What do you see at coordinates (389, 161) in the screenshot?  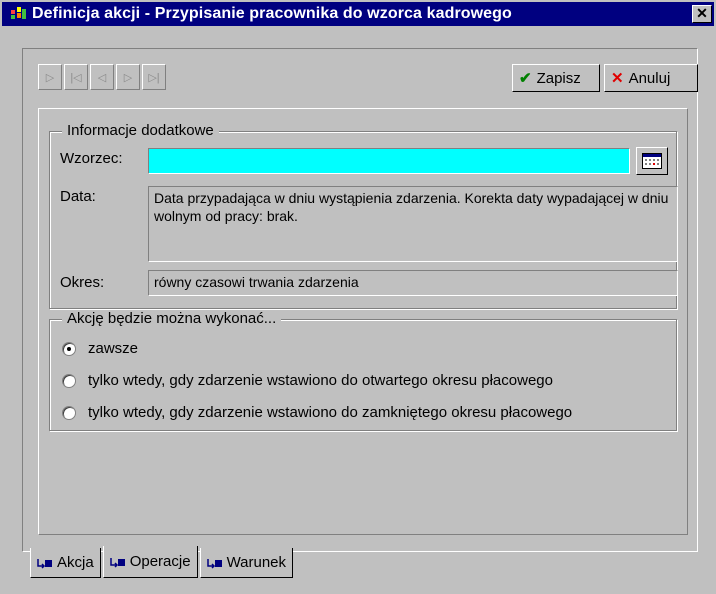 I see `wzorzec-input` at bounding box center [389, 161].